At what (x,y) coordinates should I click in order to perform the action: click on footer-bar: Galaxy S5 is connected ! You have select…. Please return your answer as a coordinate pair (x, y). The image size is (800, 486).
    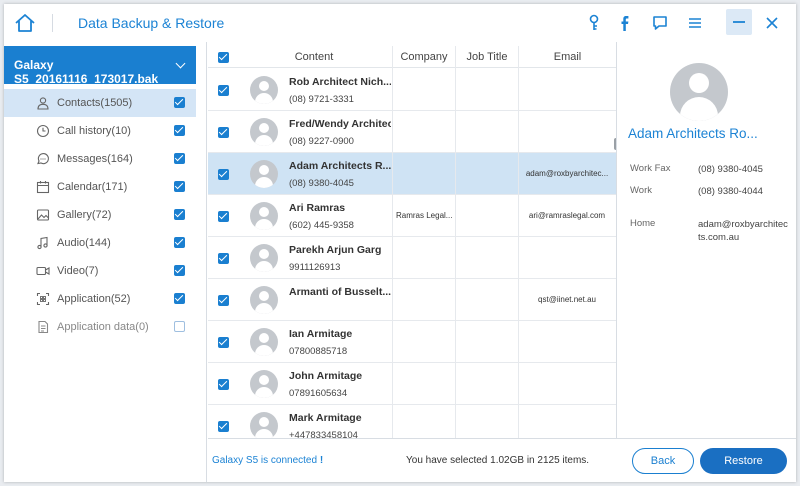
    Looking at the image, I should click on (502, 460).